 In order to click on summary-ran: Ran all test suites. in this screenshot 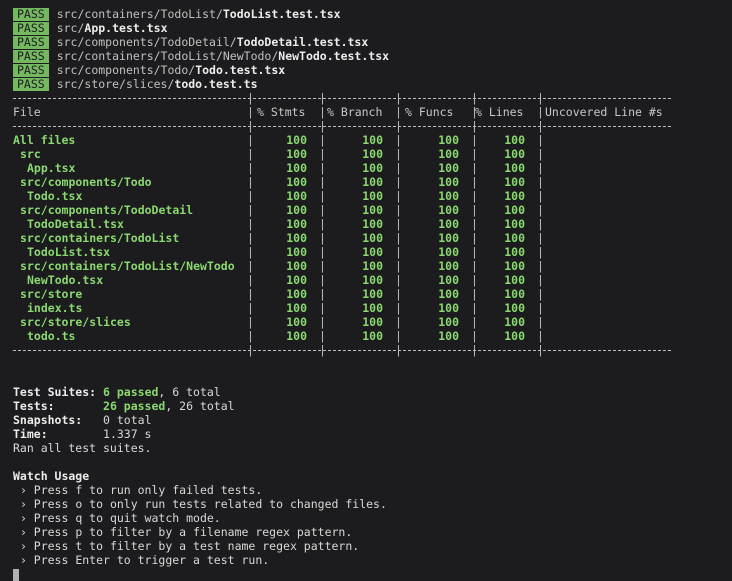, I will do `click(82, 448)`.